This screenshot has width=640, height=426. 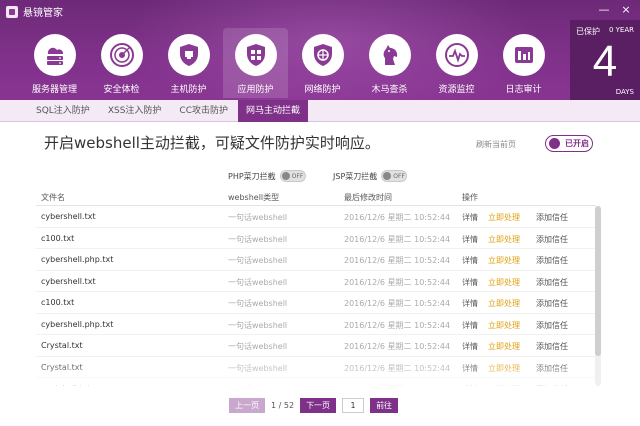 I want to click on tab-sql-injection: SQL注入防护, so click(x=63, y=111).